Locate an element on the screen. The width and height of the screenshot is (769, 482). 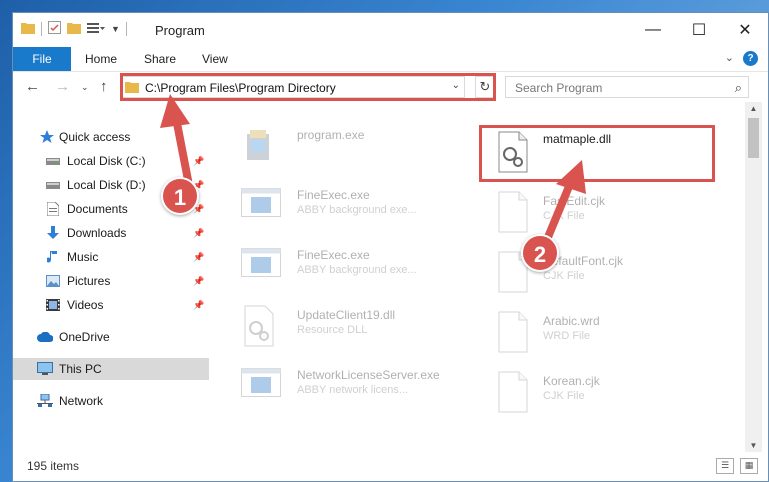
item-count: 195 items is located at coordinates (53, 466).